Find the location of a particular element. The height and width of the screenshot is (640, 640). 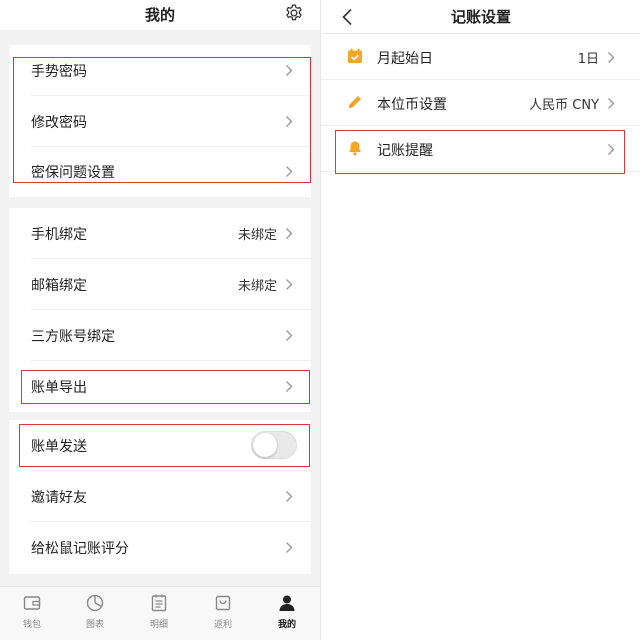

base-currency-row: 本位币设置 人民币 CNY is located at coordinates (480, 103).